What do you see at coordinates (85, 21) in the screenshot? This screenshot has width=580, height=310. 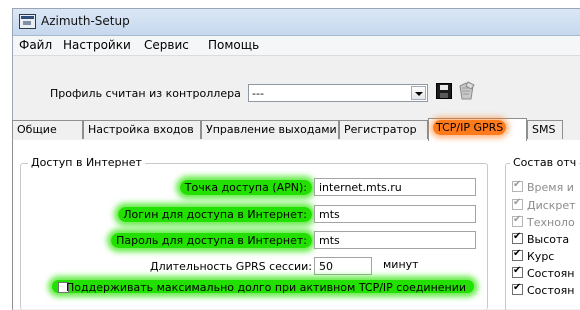 I see `window-title: Azimuth-Setup` at bounding box center [85, 21].